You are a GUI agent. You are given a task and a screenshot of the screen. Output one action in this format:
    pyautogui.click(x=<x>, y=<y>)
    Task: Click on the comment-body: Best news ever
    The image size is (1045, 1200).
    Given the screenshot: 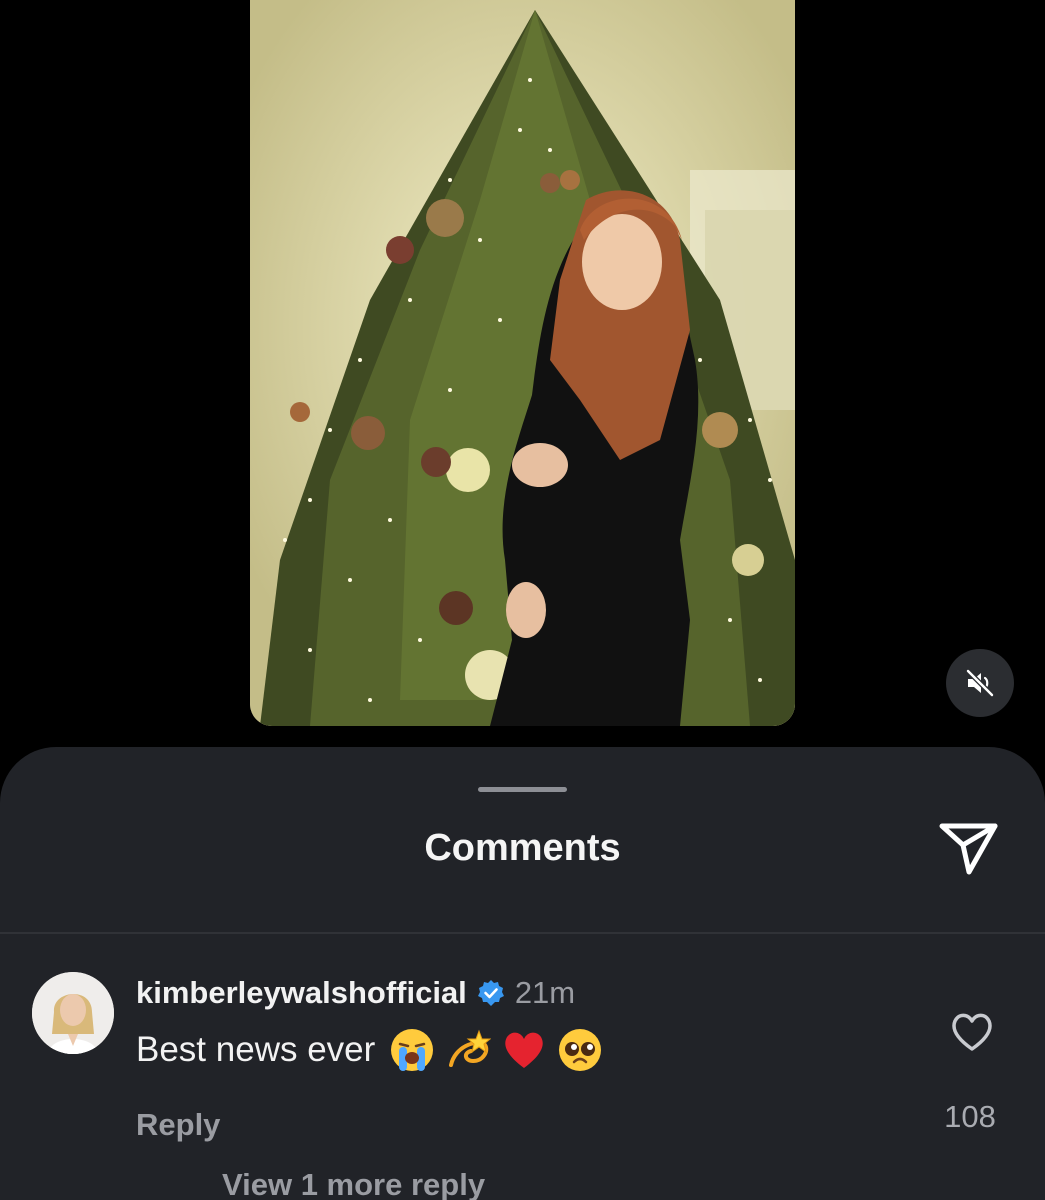 What is the action you would take?
    pyautogui.click(x=369, y=1050)
    